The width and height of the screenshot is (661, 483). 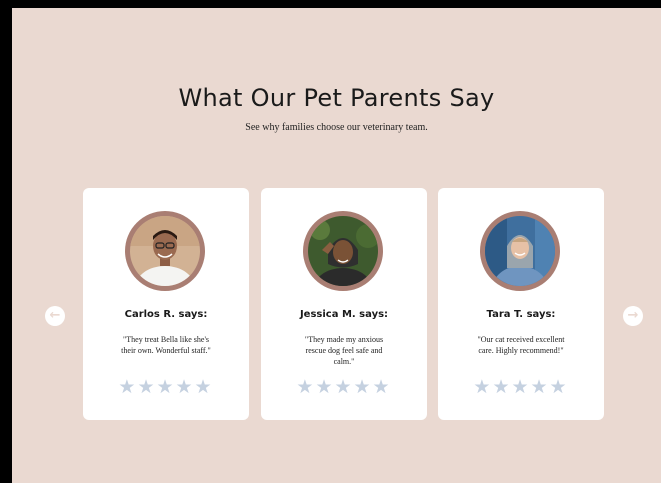 I want to click on reviewer-name: Jessica M. says:, so click(x=344, y=314).